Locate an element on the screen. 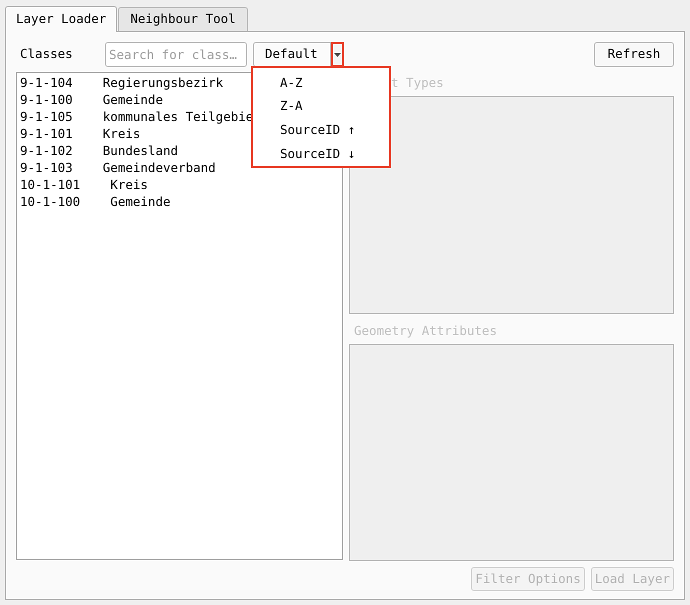  caret-icon is located at coordinates (337, 54).